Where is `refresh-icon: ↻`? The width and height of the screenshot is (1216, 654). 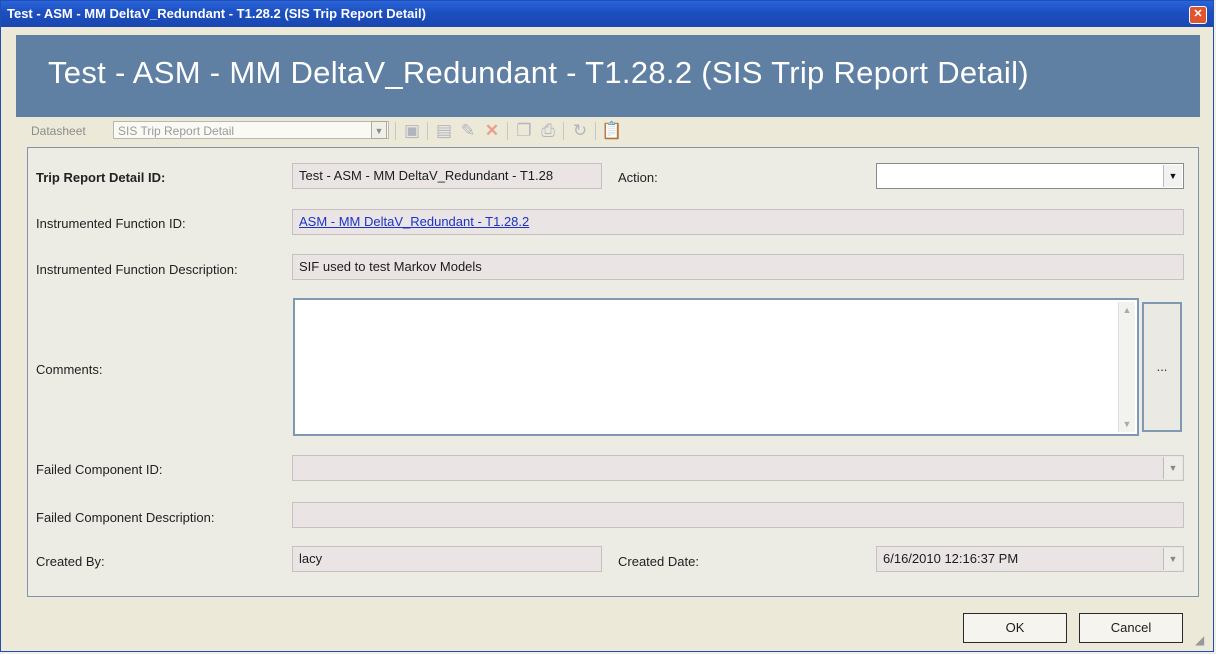 refresh-icon: ↻ is located at coordinates (580, 131).